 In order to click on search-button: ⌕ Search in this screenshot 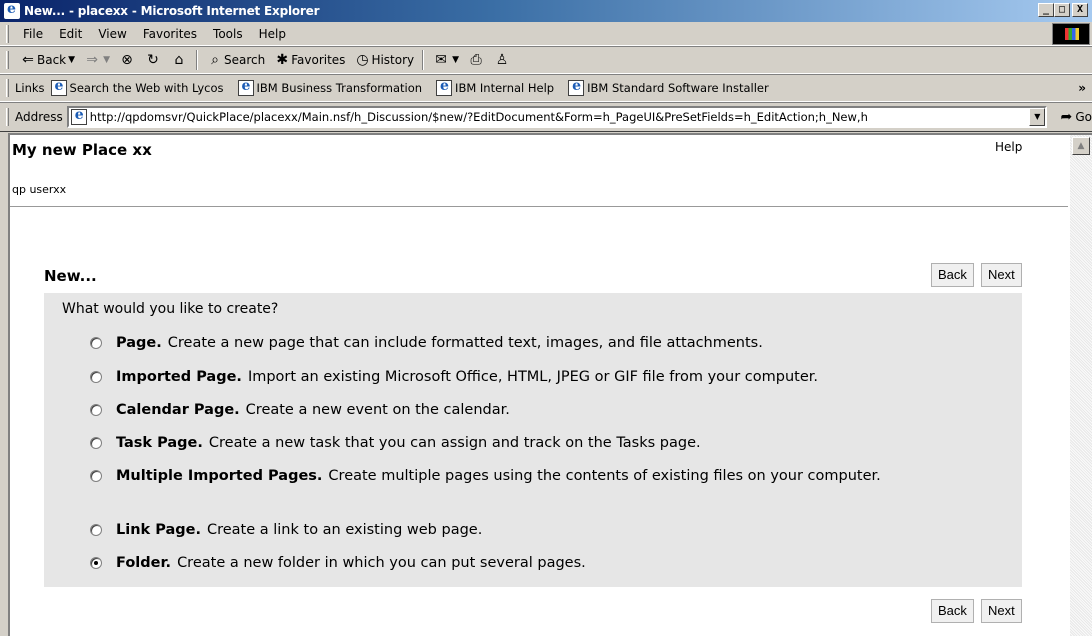, I will do `click(235, 60)`.